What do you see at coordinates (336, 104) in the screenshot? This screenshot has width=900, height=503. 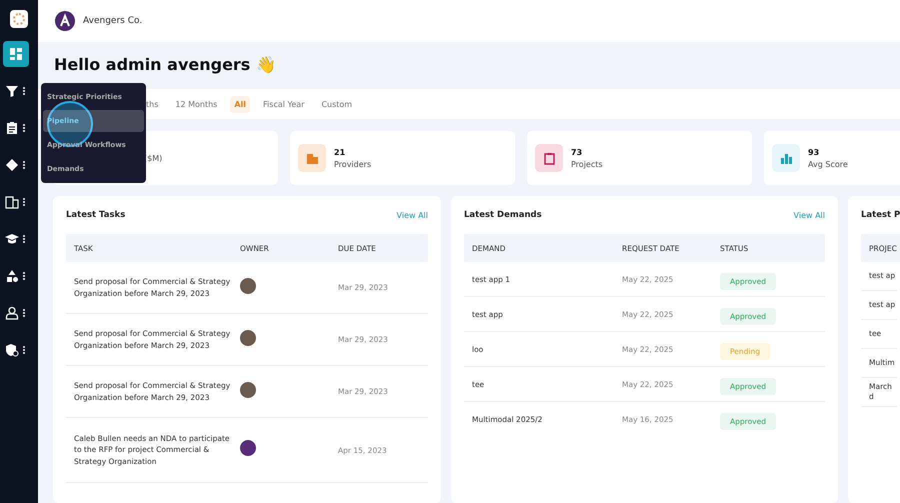 I see `period-tab: Custom` at bounding box center [336, 104].